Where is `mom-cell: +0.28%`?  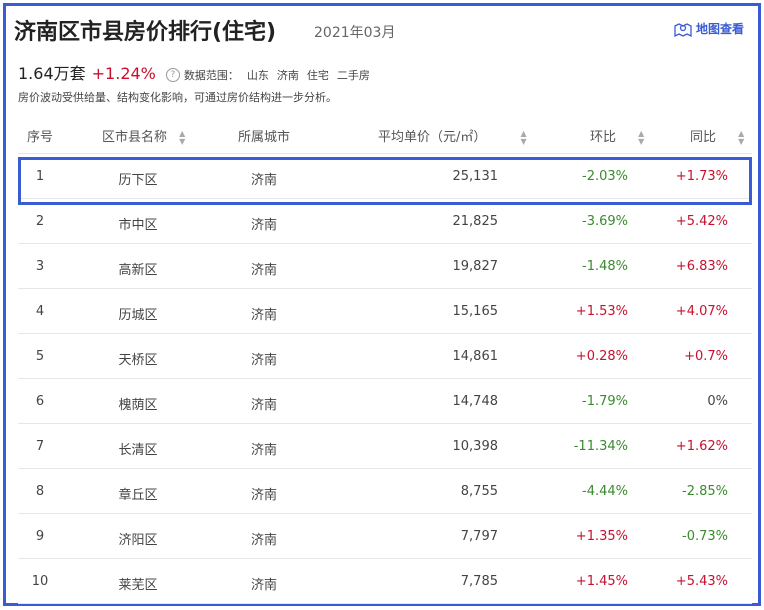 mom-cell: +0.28% is located at coordinates (601, 356).